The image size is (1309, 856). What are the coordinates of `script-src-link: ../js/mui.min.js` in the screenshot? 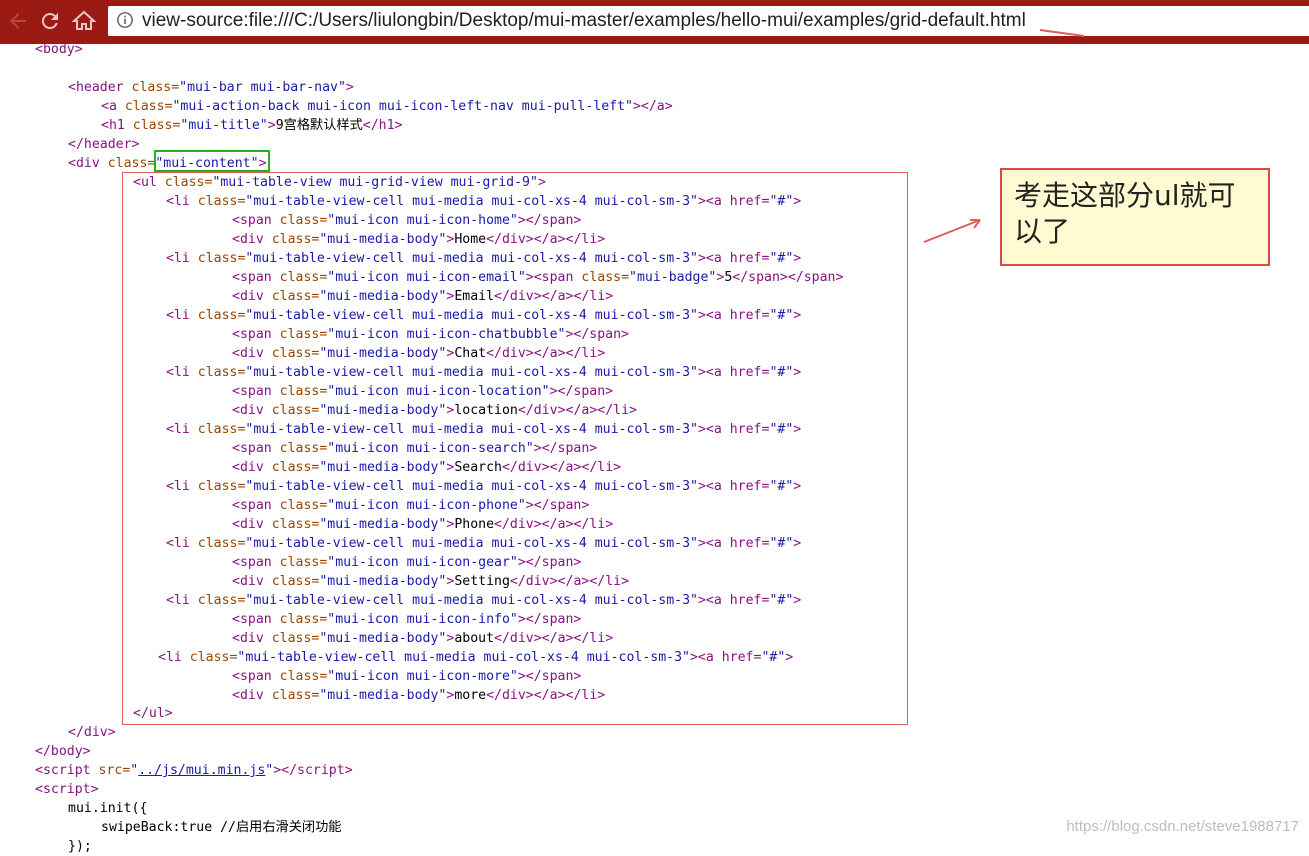 It's located at (201, 770).